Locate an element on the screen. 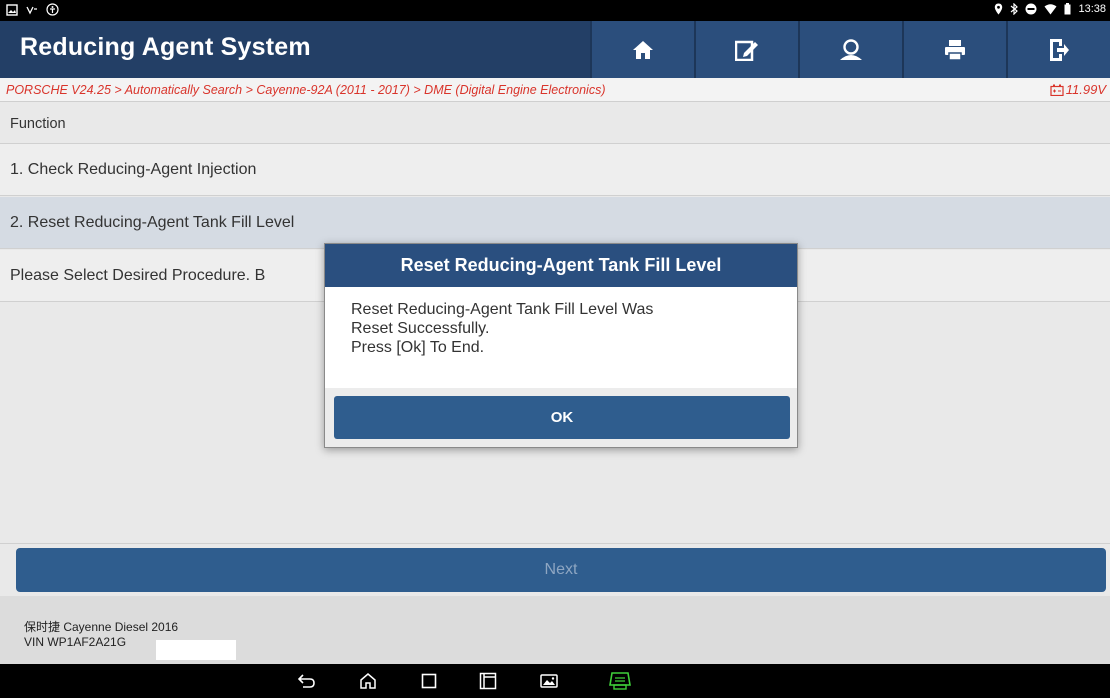 The width and height of the screenshot is (1110, 698). function-item-label: 1. Check Reducing-Agent Injection is located at coordinates (133, 169).